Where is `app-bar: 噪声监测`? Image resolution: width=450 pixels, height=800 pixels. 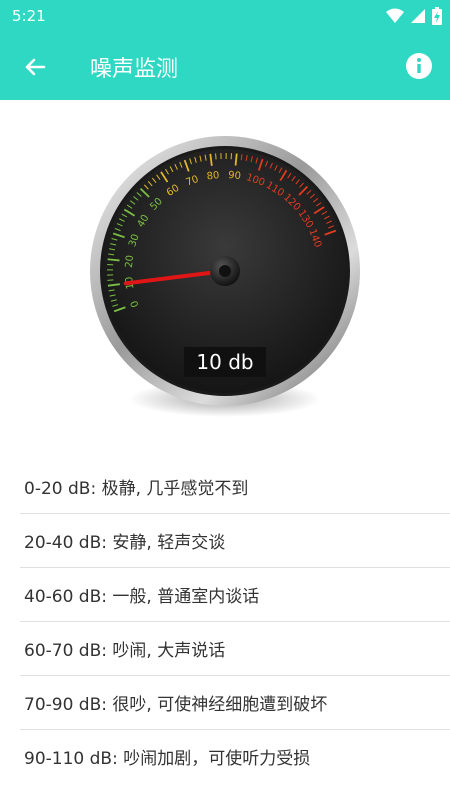
app-bar: 噪声监测 is located at coordinates (225, 66).